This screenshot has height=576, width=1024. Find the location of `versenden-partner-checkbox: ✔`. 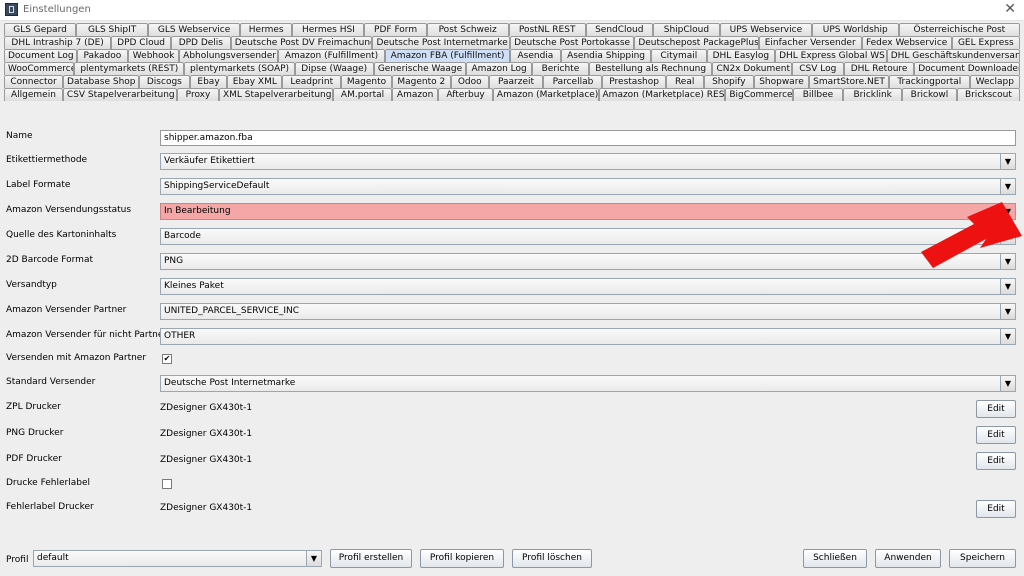

versenden-partner-checkbox: ✔ is located at coordinates (167, 359).